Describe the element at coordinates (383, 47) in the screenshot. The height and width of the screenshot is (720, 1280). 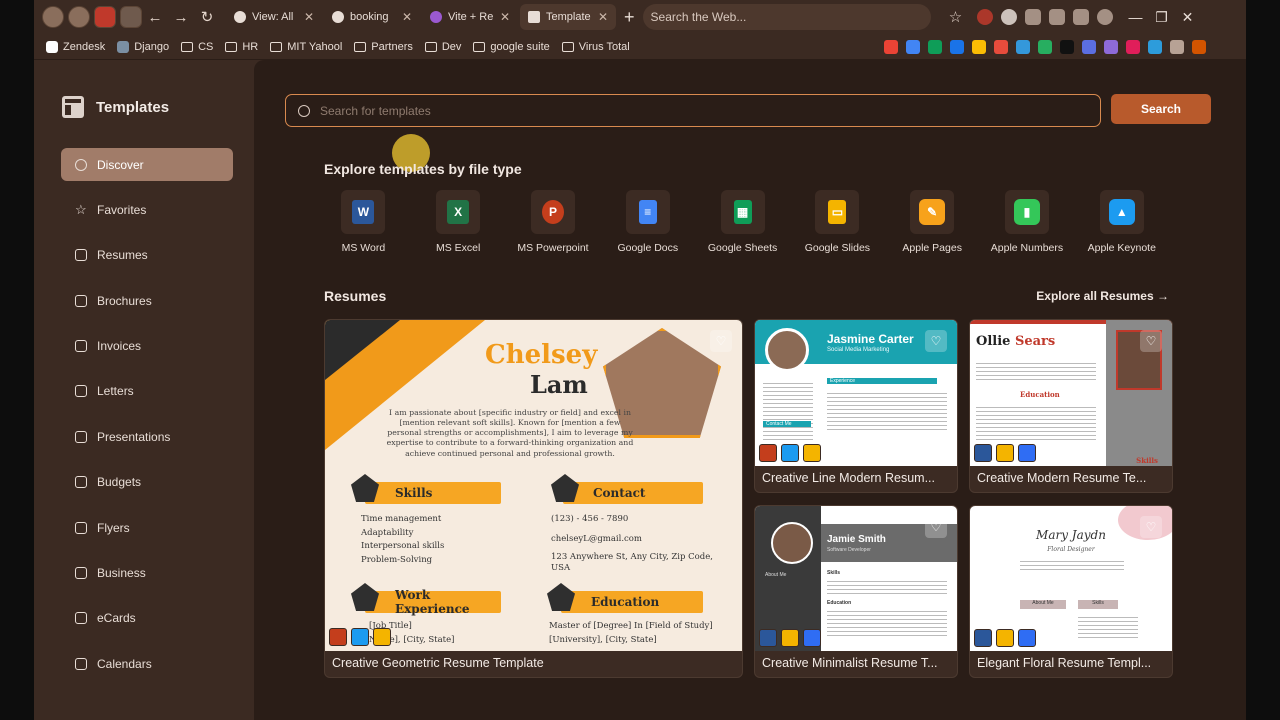
I see `bookmark-folder: Partners` at that location.